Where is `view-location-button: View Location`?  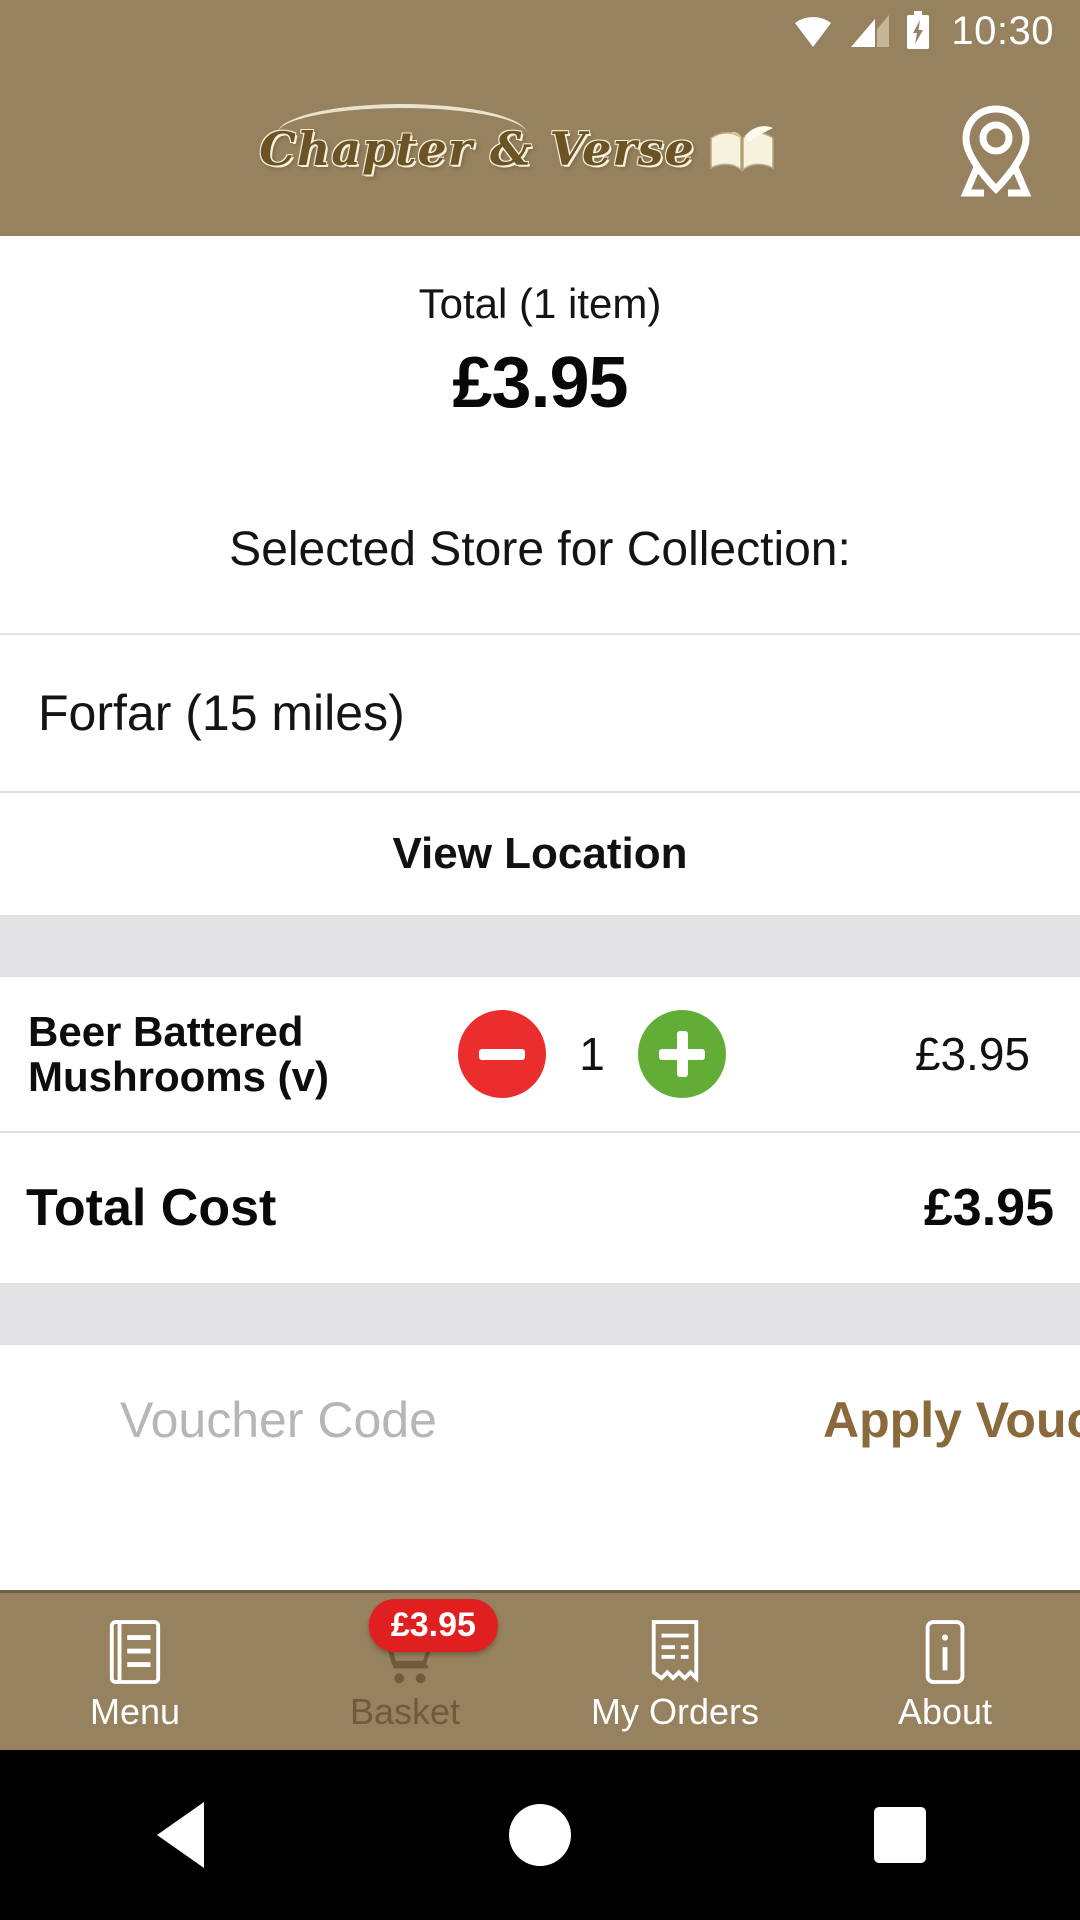
view-location-button: View Location is located at coordinates (540, 854).